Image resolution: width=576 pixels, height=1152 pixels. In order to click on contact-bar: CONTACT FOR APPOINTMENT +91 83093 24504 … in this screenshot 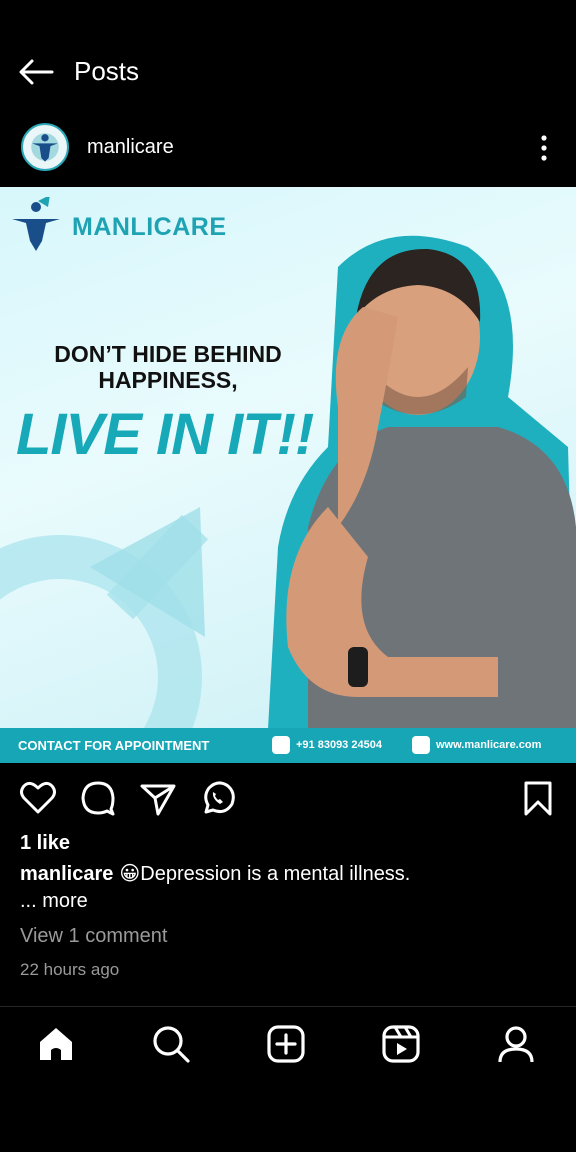, I will do `click(288, 745)`.